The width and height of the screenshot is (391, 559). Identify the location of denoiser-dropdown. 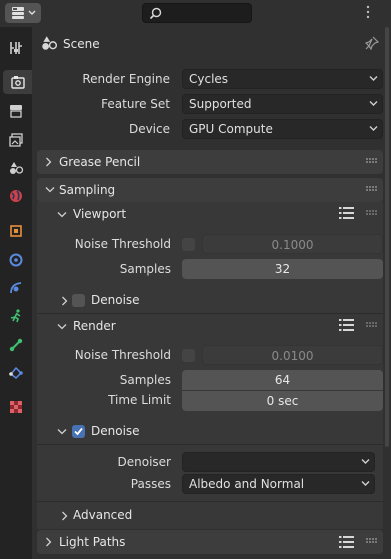
(278, 462).